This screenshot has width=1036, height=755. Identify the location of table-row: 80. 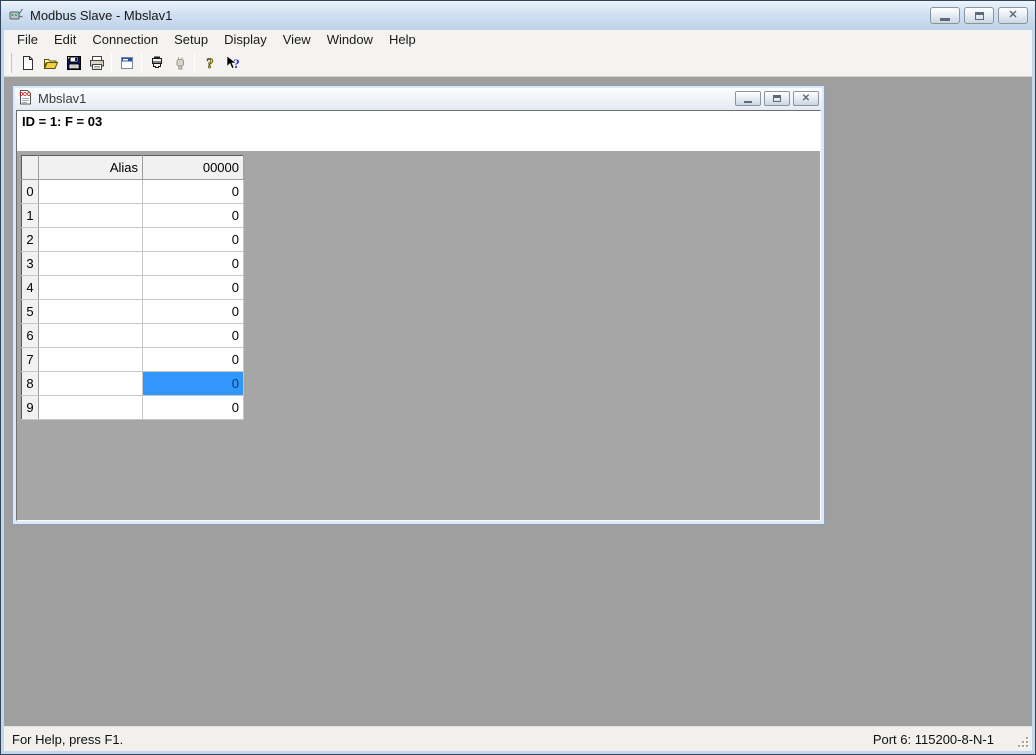
(132, 383).